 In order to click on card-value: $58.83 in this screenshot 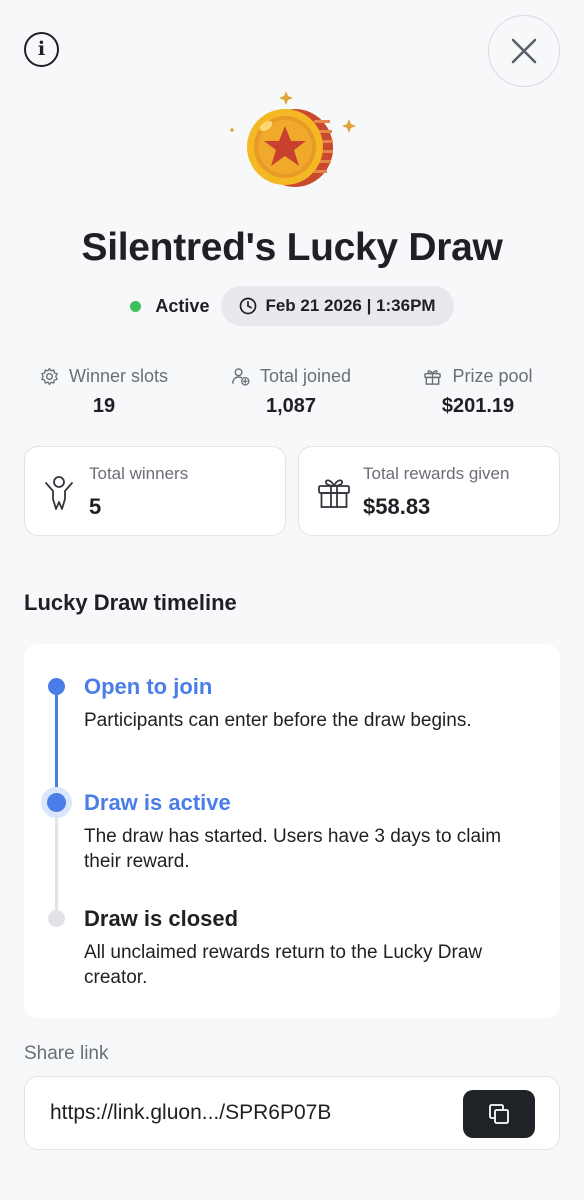, I will do `click(397, 506)`.